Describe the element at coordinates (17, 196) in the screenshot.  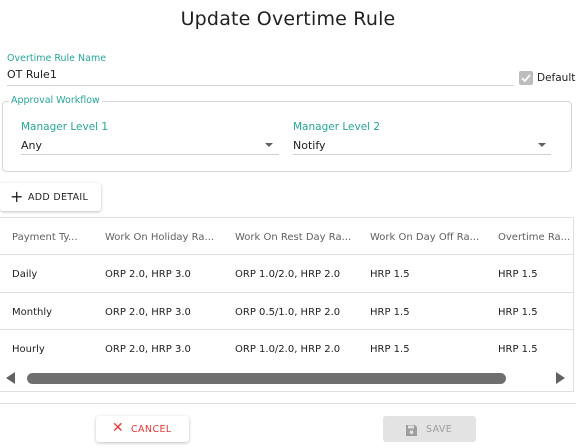
I see `plus-icon: +` at that location.